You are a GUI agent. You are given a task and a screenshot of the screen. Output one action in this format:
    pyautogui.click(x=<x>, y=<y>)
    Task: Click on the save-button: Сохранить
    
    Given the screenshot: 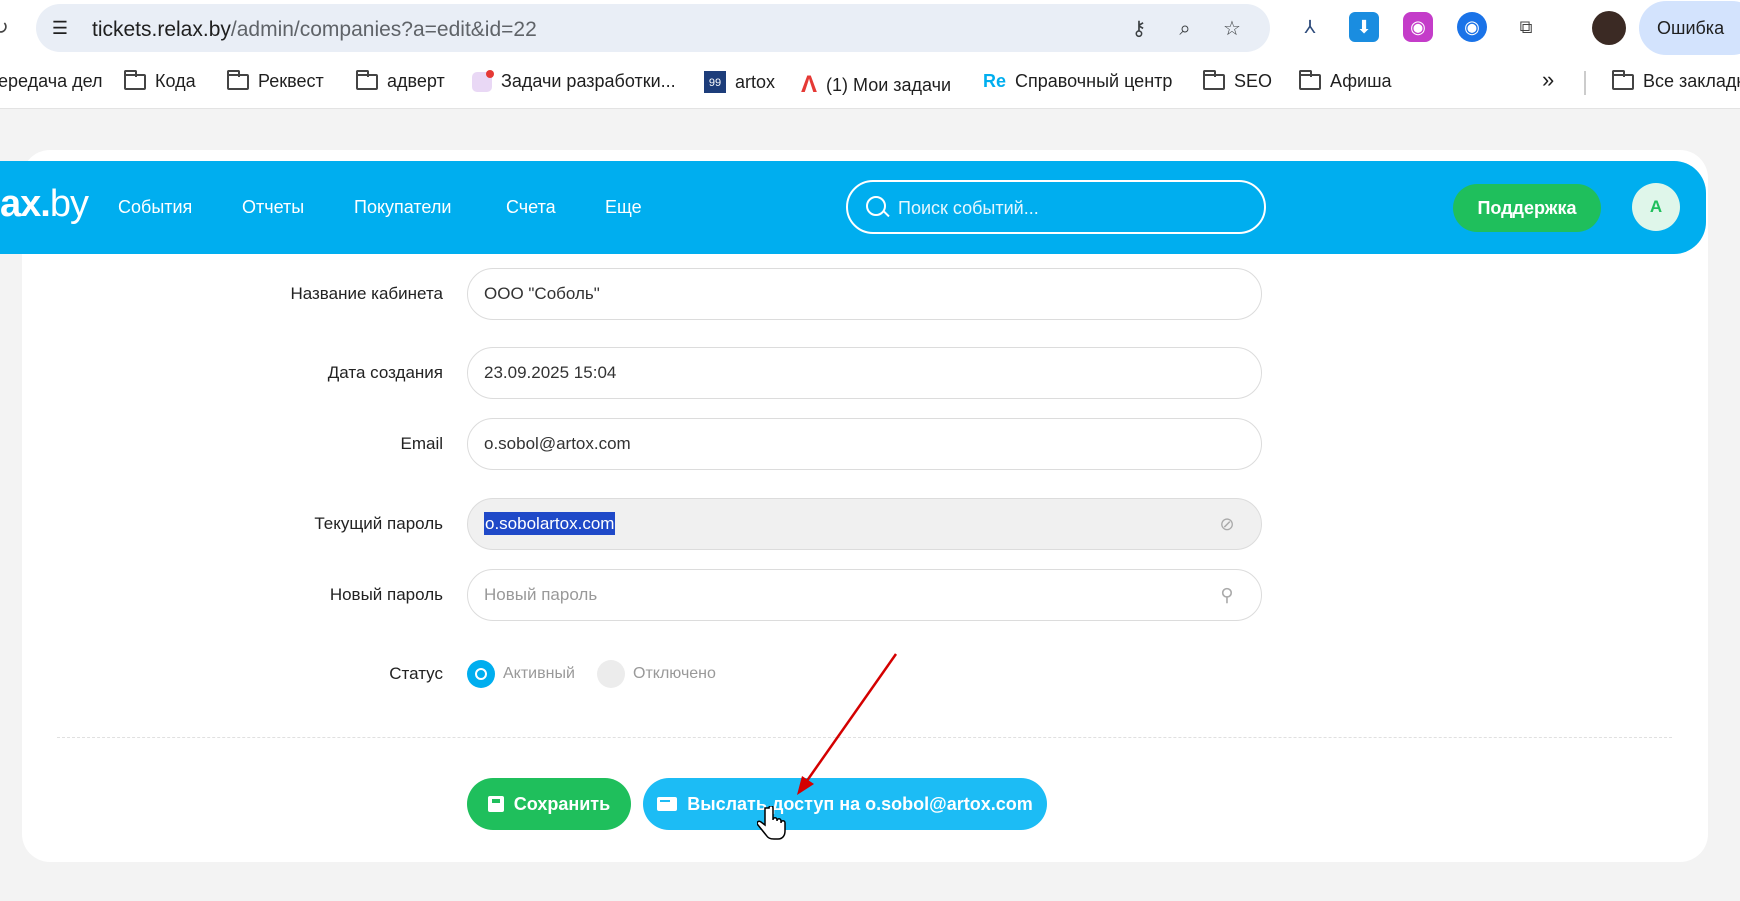 What is the action you would take?
    pyautogui.click(x=549, y=804)
    